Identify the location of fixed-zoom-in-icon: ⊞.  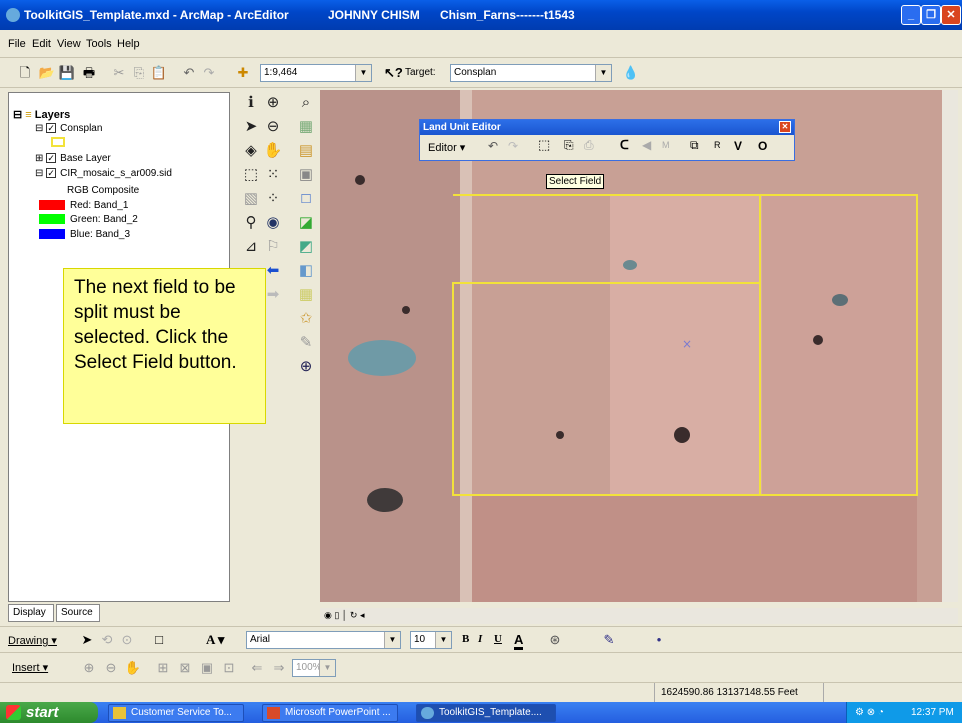
(163, 668).